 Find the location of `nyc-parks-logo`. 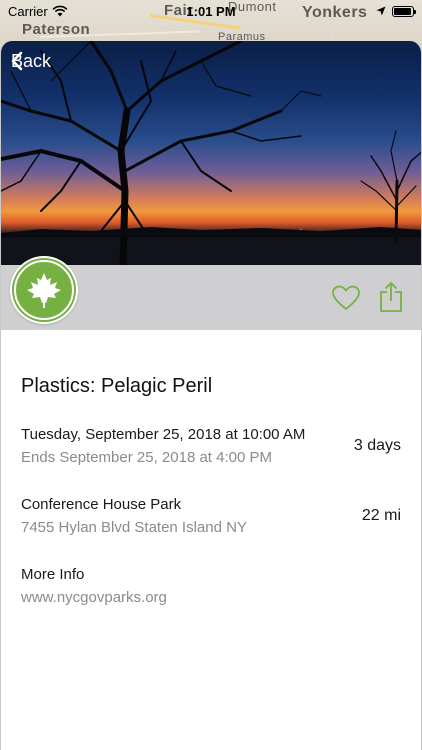

nyc-parks-logo is located at coordinates (44, 290).